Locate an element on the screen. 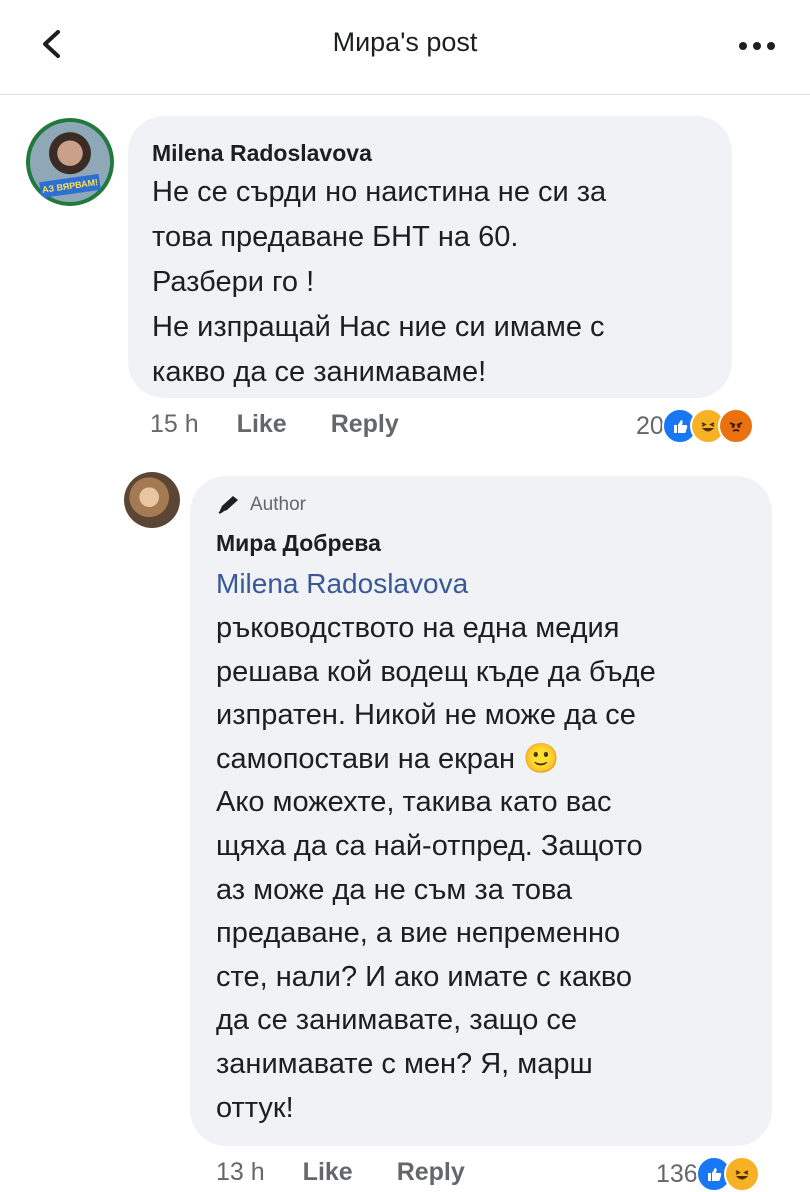  reactions-summary: 136 is located at coordinates (708, 1174).